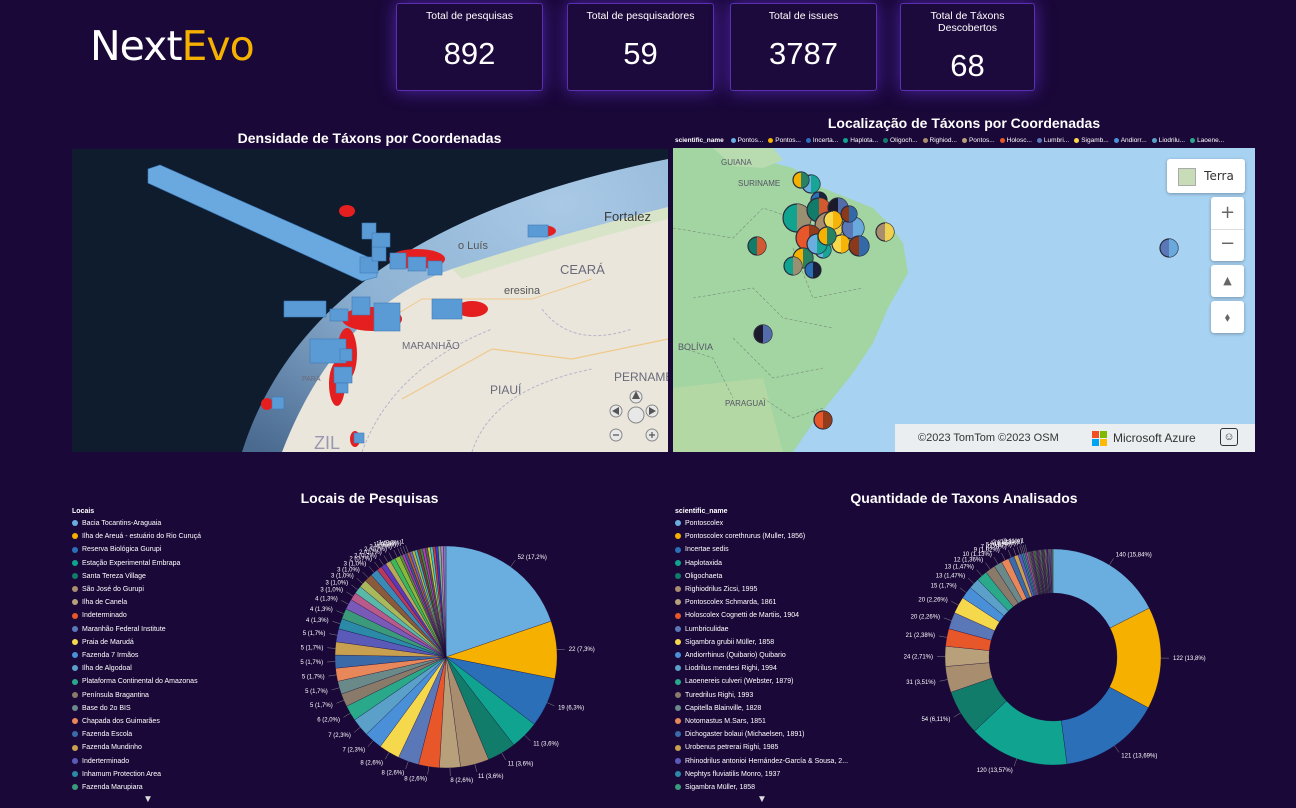  I want to click on legend-item: Sigambra grubii Müller, 1858, so click(761, 642).